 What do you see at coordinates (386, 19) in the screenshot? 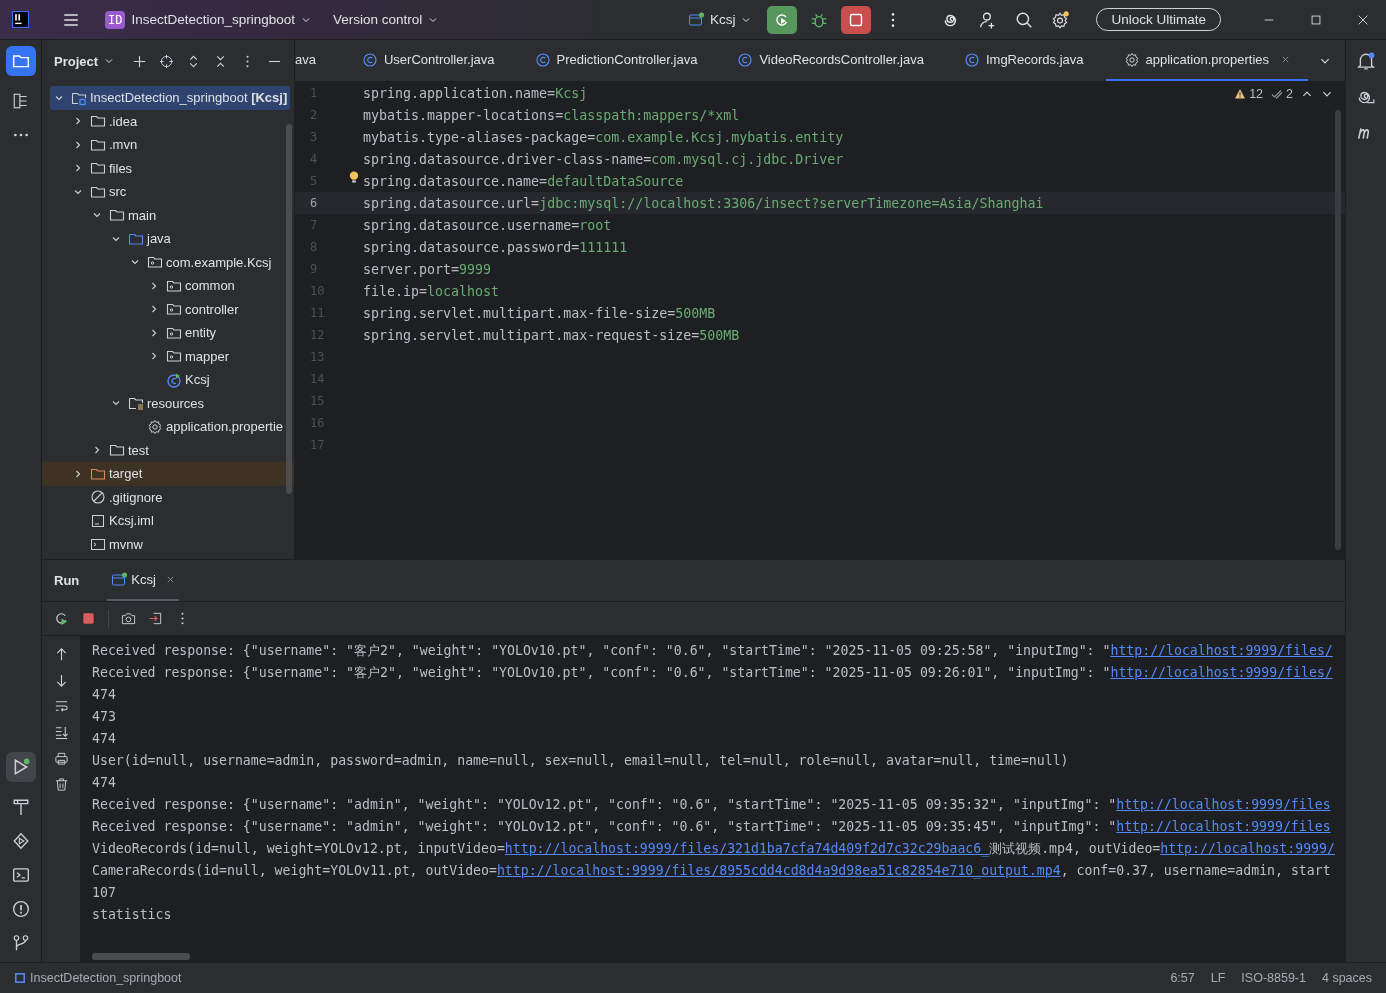
I see `vcs-menu: Version control` at bounding box center [386, 19].